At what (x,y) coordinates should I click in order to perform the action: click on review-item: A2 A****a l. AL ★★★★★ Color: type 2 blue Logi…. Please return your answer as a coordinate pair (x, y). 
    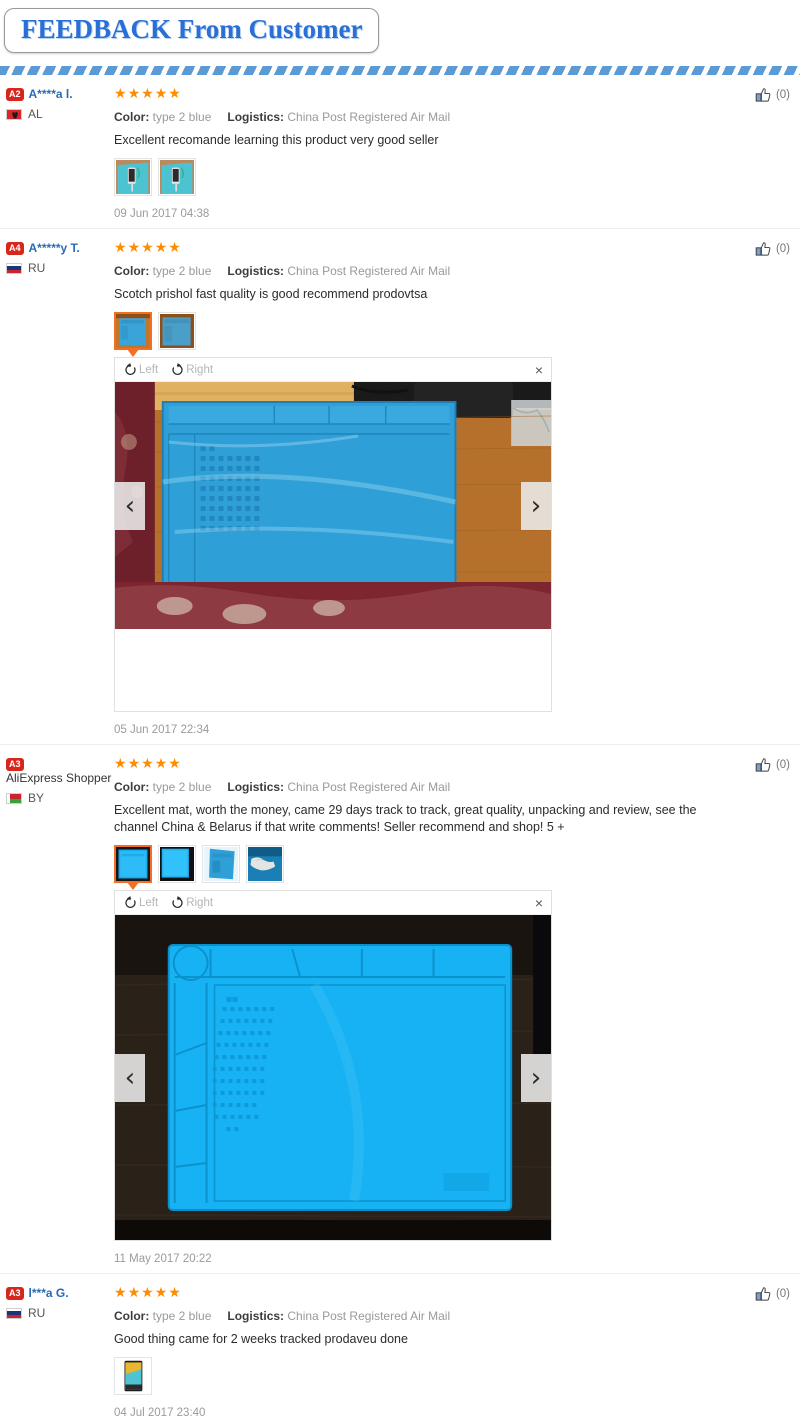
    Looking at the image, I should click on (400, 152).